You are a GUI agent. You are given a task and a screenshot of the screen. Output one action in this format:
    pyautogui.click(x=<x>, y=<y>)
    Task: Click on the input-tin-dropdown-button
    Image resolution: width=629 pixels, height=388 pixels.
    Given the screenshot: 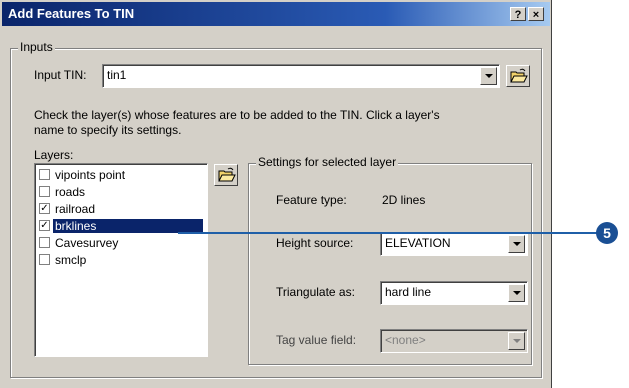 What is the action you would take?
    pyautogui.click(x=488, y=76)
    